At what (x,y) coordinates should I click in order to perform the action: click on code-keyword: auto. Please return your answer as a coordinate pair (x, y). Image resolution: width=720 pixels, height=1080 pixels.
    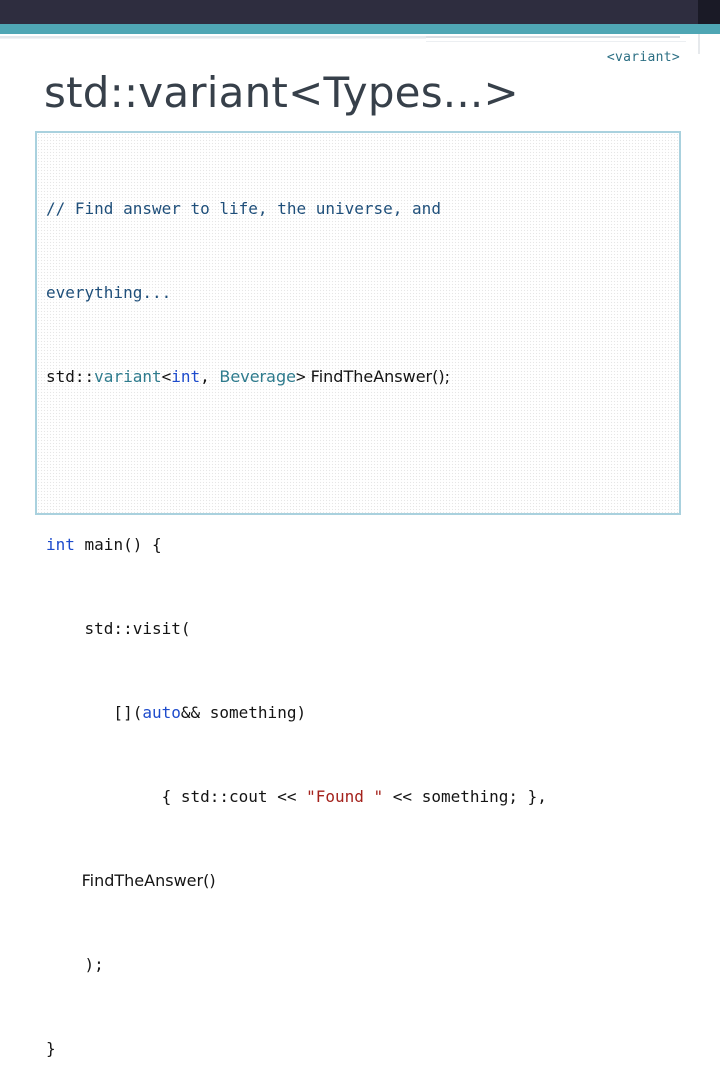
    Looking at the image, I should click on (161, 712).